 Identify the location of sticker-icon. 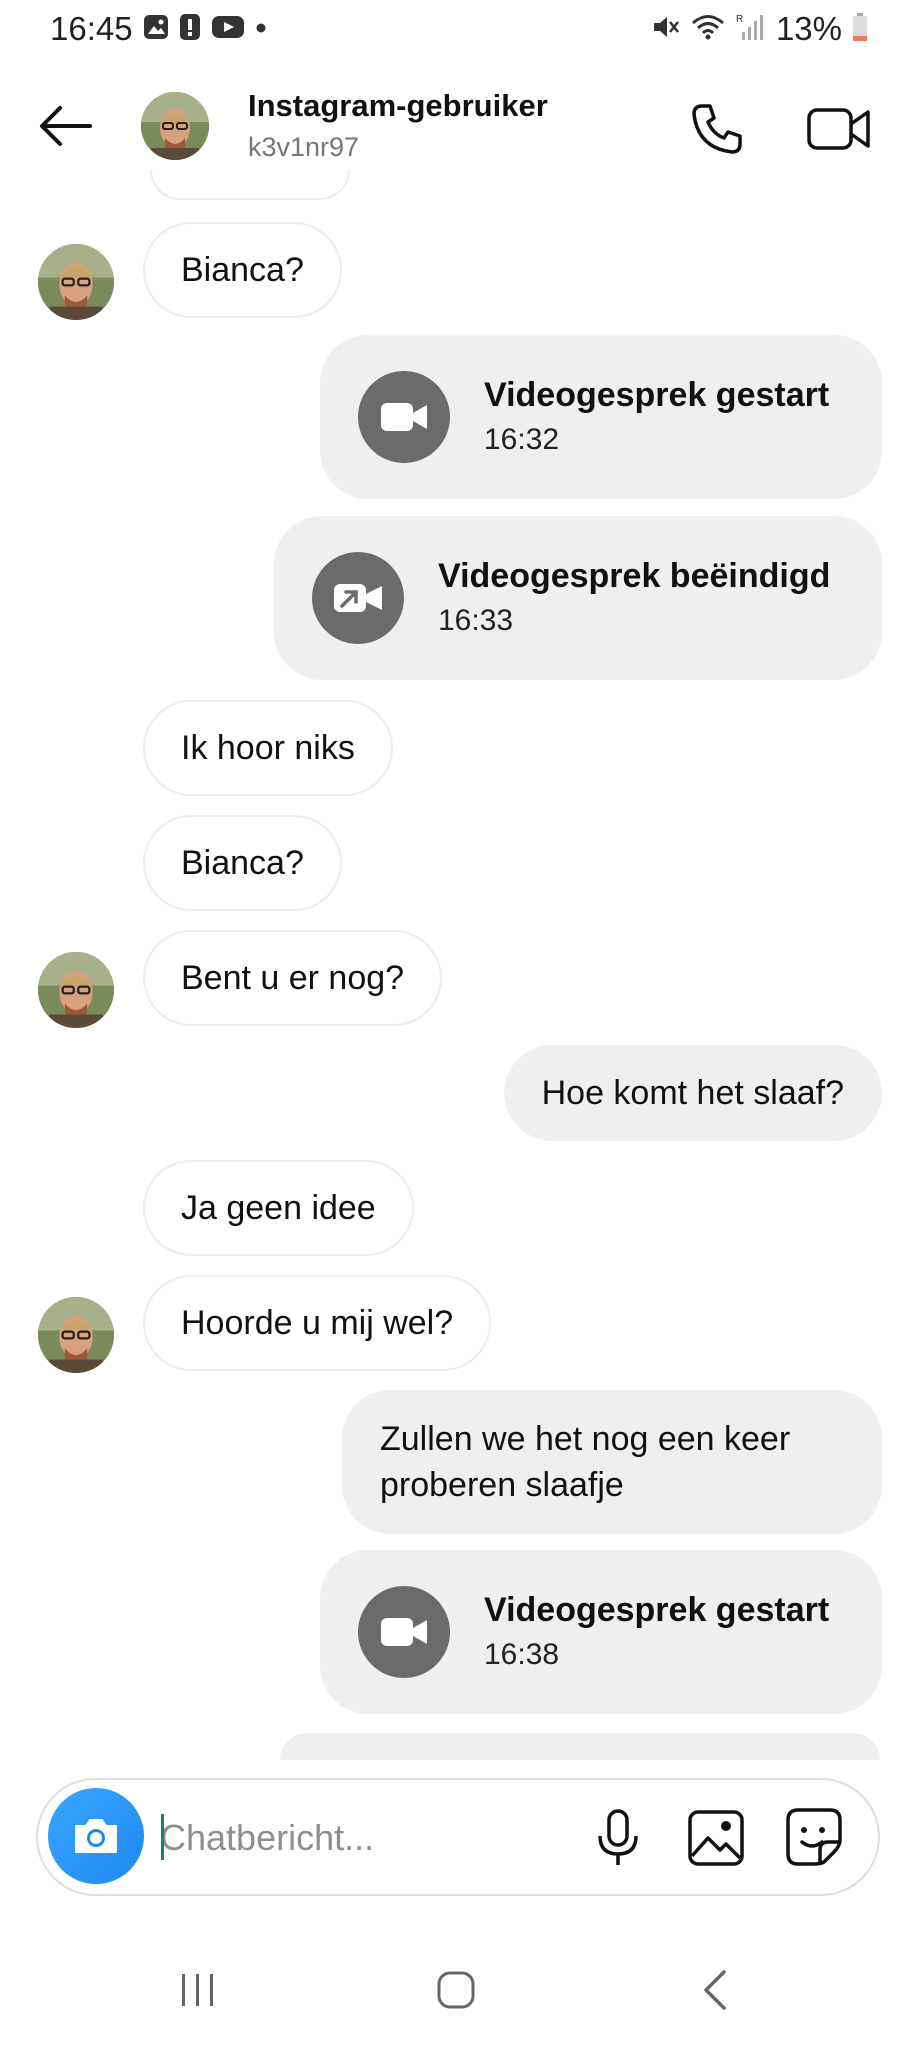
(814, 1837).